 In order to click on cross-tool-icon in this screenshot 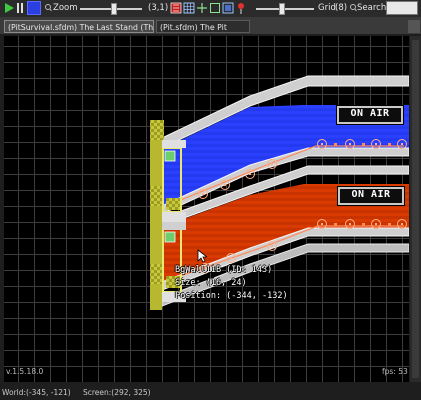, I will do `click(202, 8)`.